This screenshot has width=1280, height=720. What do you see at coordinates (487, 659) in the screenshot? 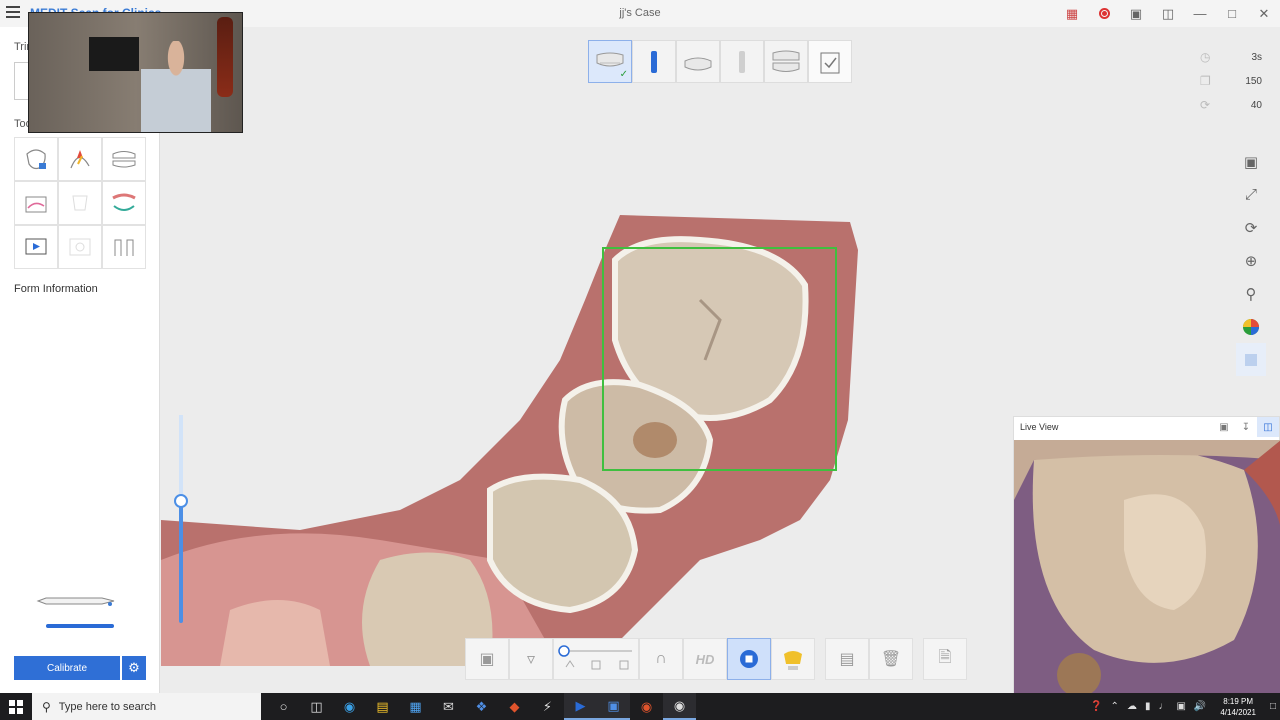
I see `smart-scan-icon: ▣` at bounding box center [487, 659].